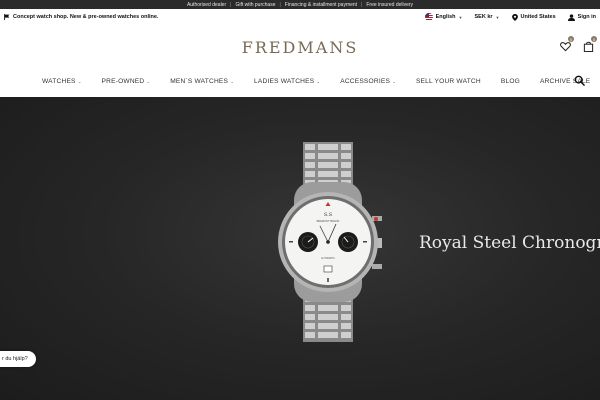 The image size is (600, 400). What do you see at coordinates (255, 4) in the screenshot?
I see `announcement-item: Gift with purchase` at bounding box center [255, 4].